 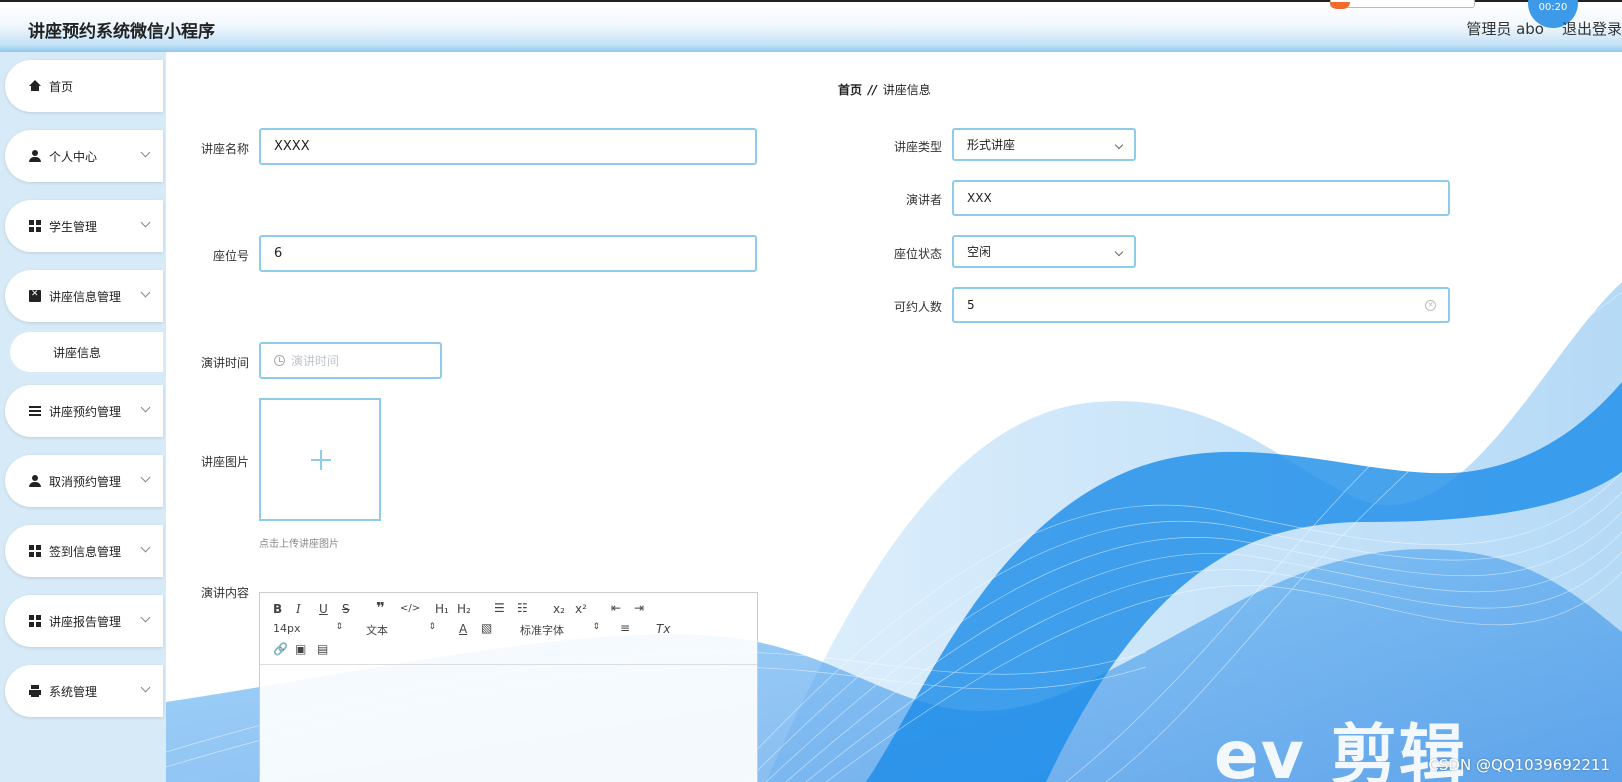 What do you see at coordinates (850, 90) in the screenshot?
I see `breadcrumb-home-link: 首页` at bounding box center [850, 90].